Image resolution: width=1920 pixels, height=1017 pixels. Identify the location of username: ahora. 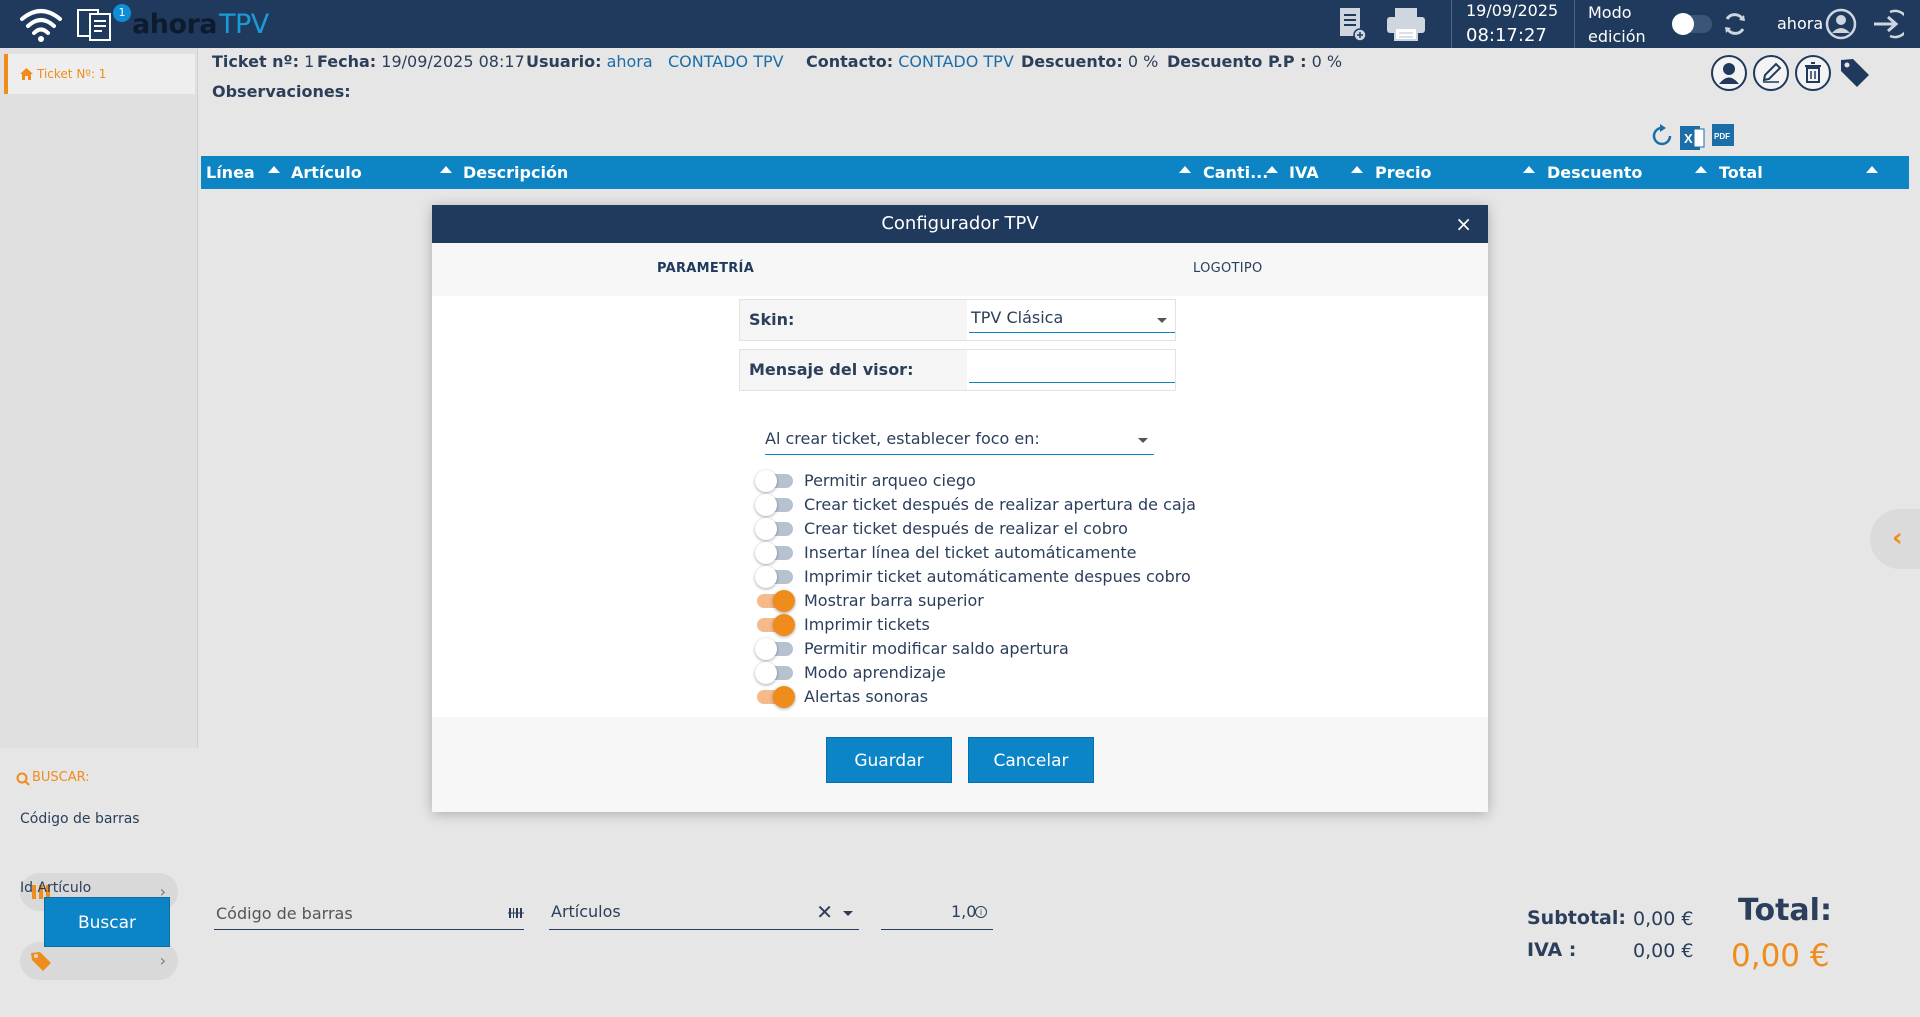
(1800, 23).